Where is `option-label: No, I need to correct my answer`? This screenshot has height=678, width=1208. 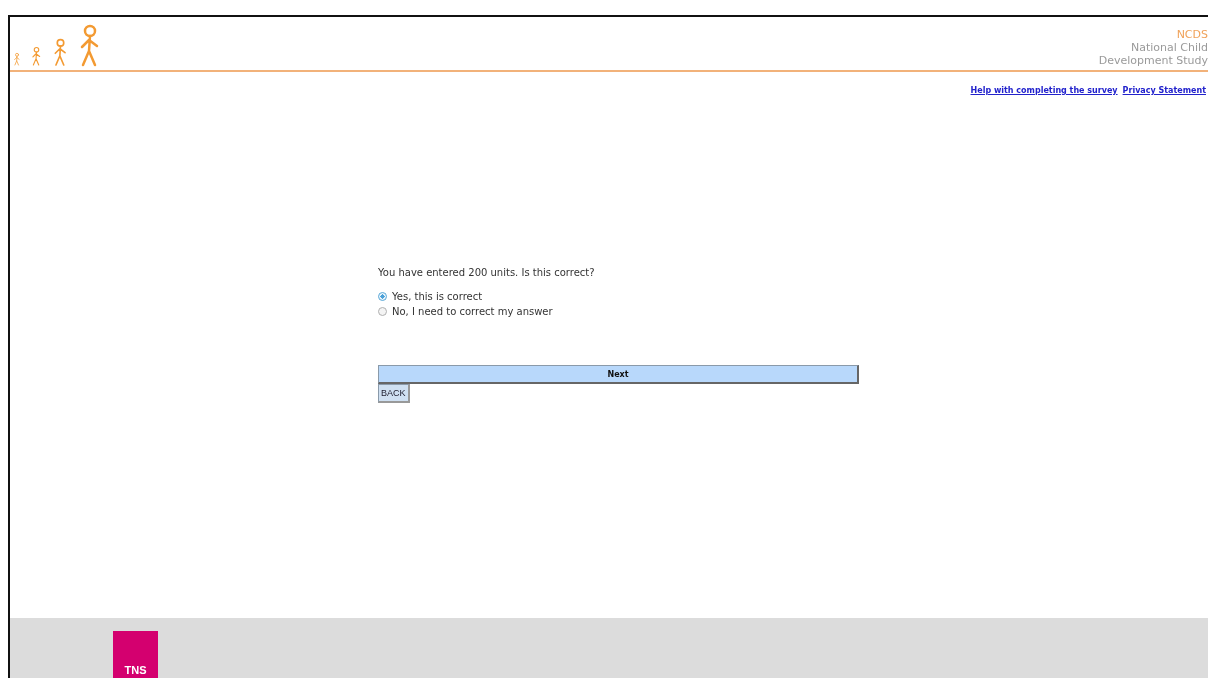 option-label: No, I need to correct my answer is located at coordinates (472, 311).